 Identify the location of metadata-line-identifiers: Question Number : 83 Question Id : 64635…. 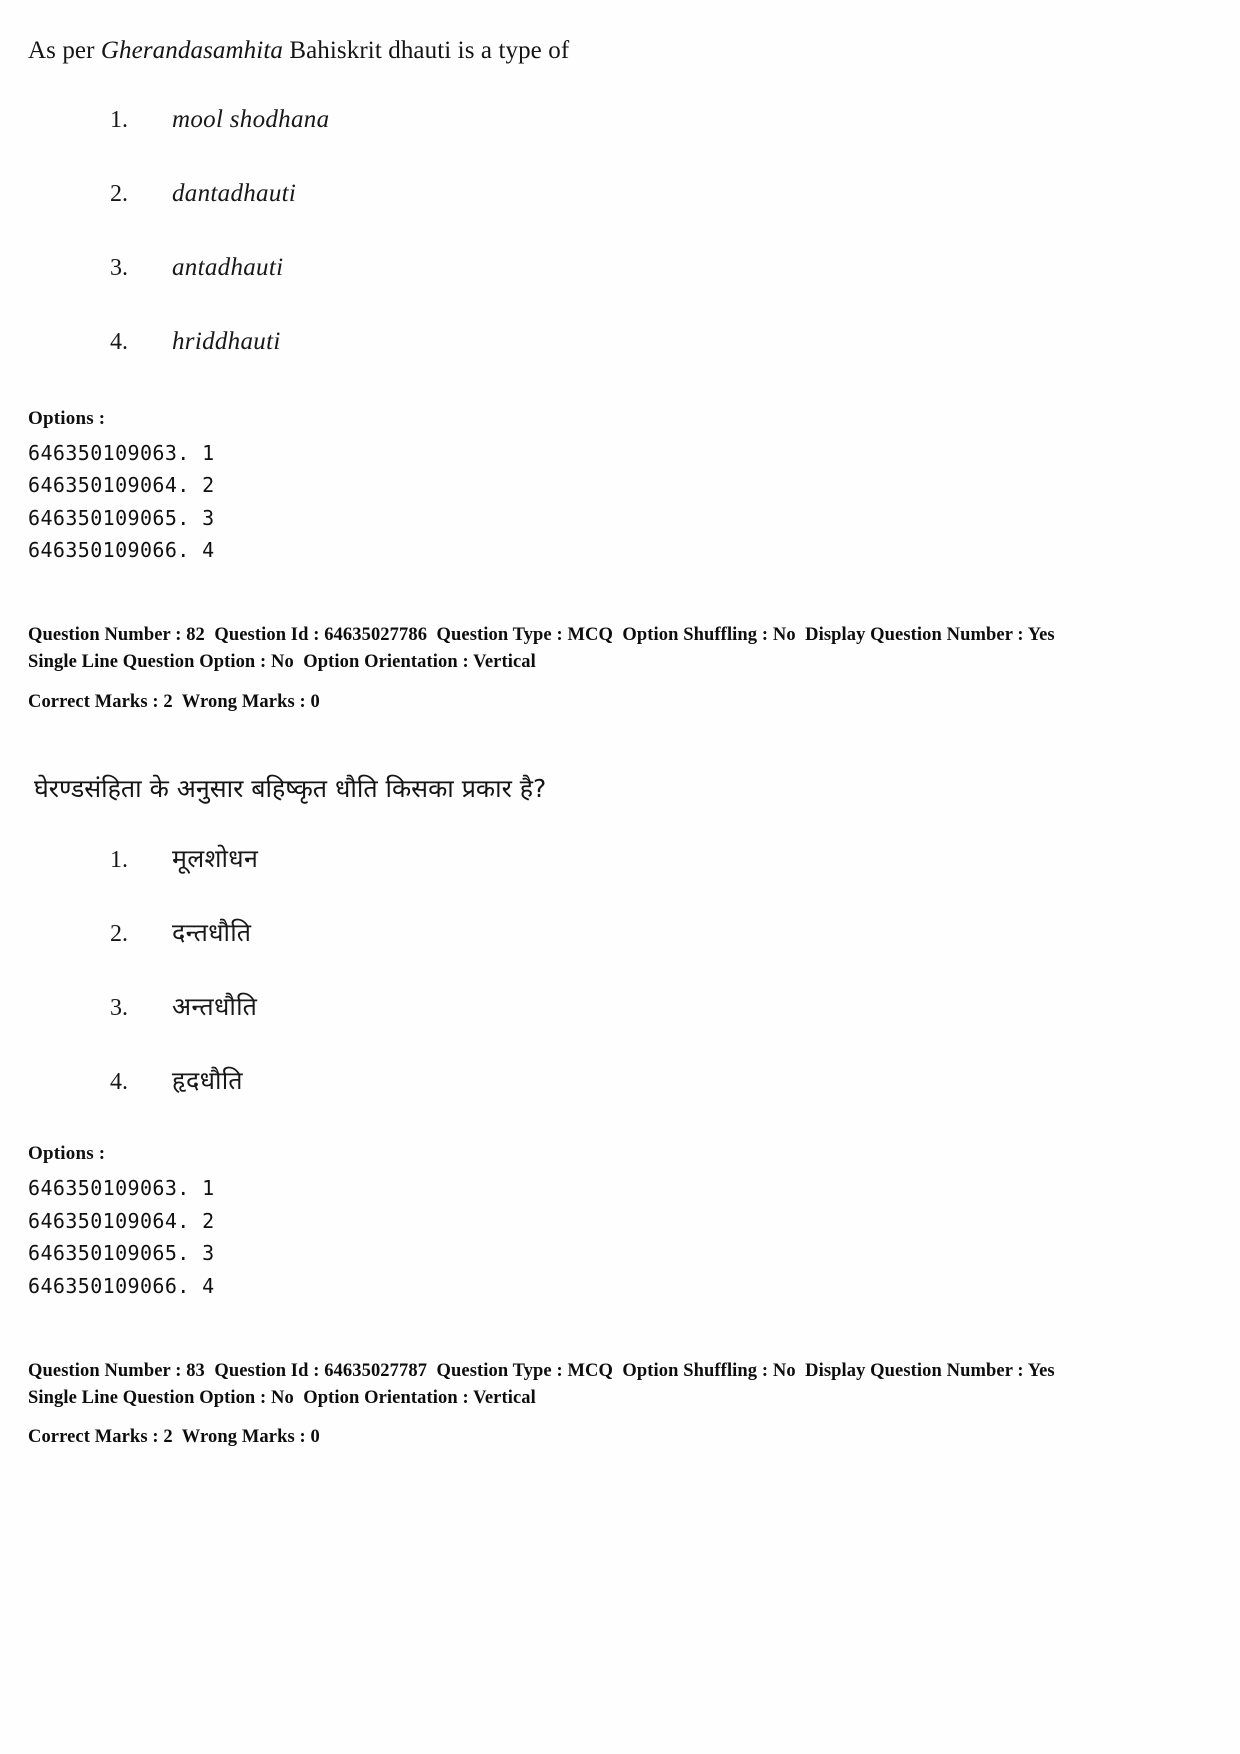
(541, 1371).